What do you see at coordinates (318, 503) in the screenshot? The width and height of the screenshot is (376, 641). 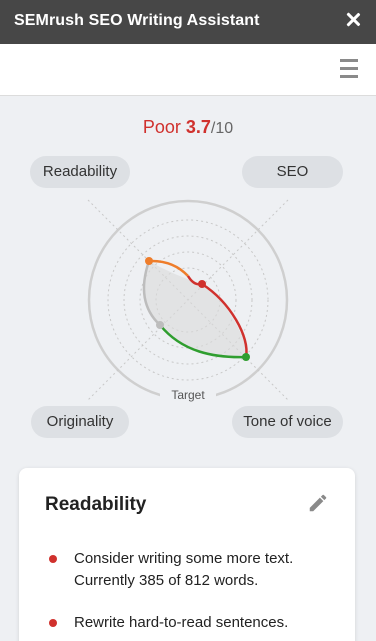 I see `pencil-icon` at bounding box center [318, 503].